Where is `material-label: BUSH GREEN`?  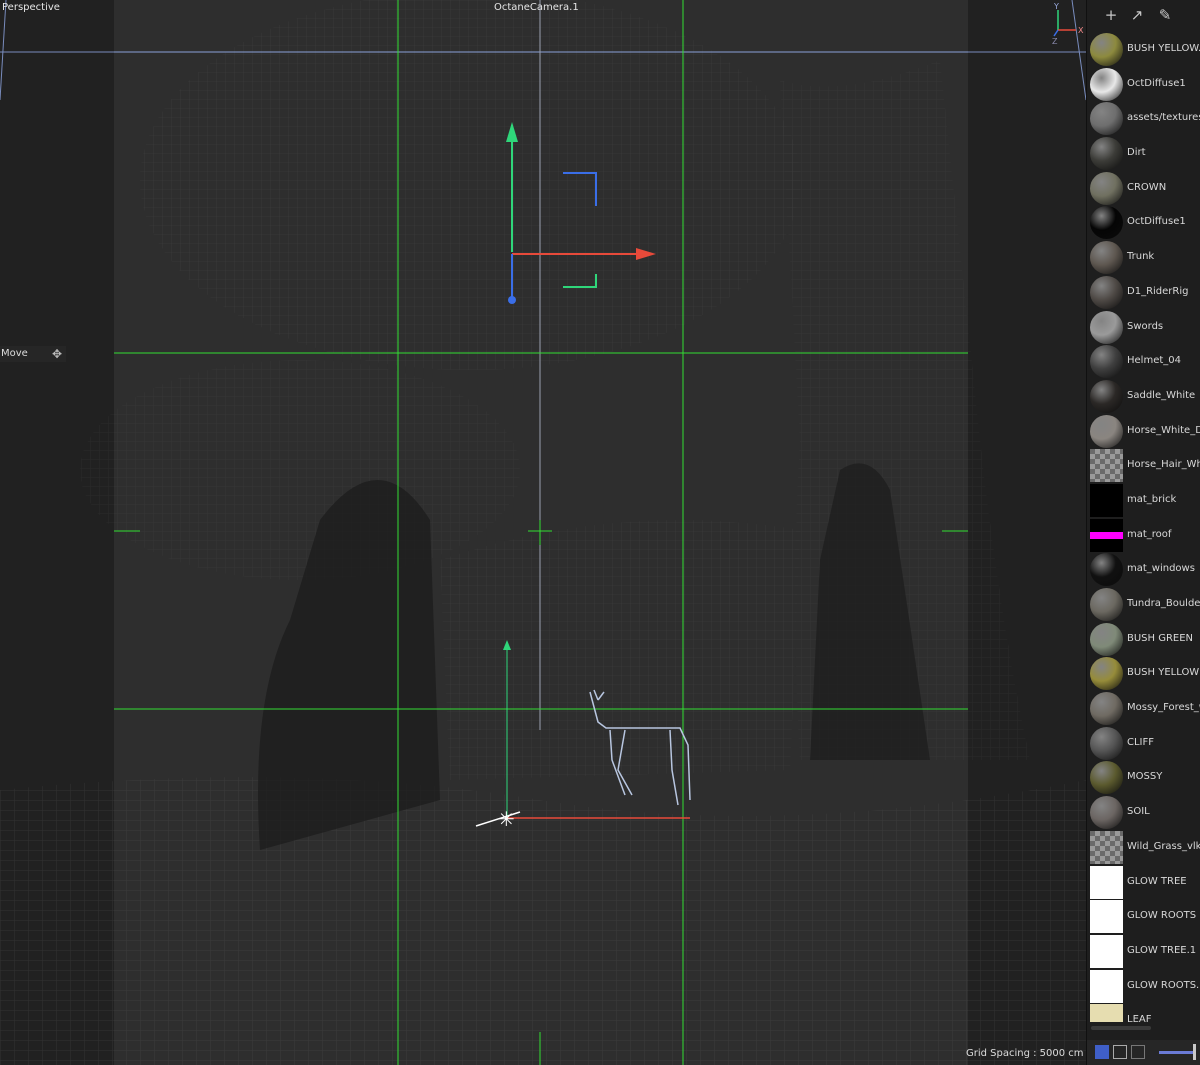
material-label: BUSH GREEN is located at coordinates (1160, 638).